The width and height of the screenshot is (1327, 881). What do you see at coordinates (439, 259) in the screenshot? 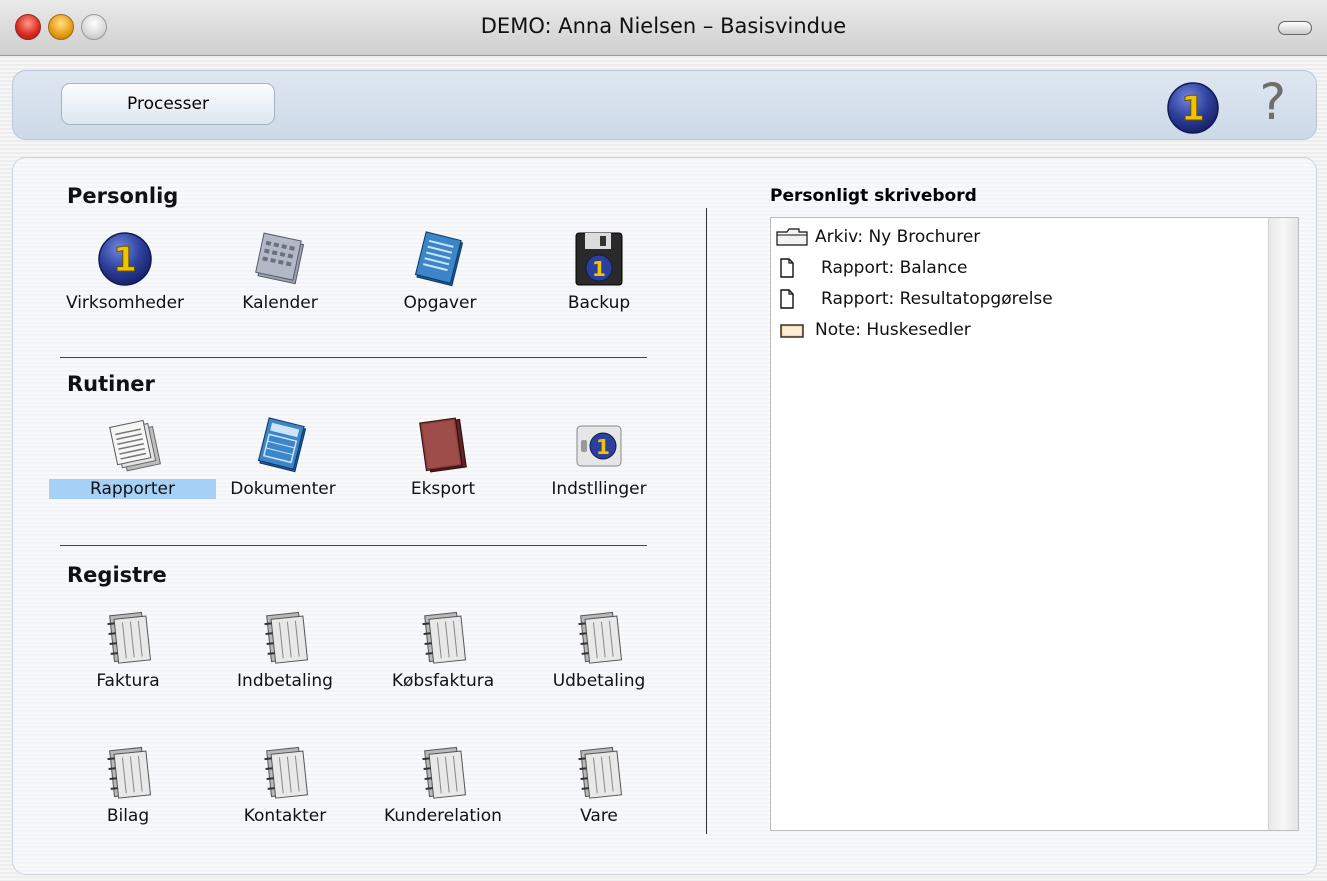
I see `tasks-icon` at bounding box center [439, 259].